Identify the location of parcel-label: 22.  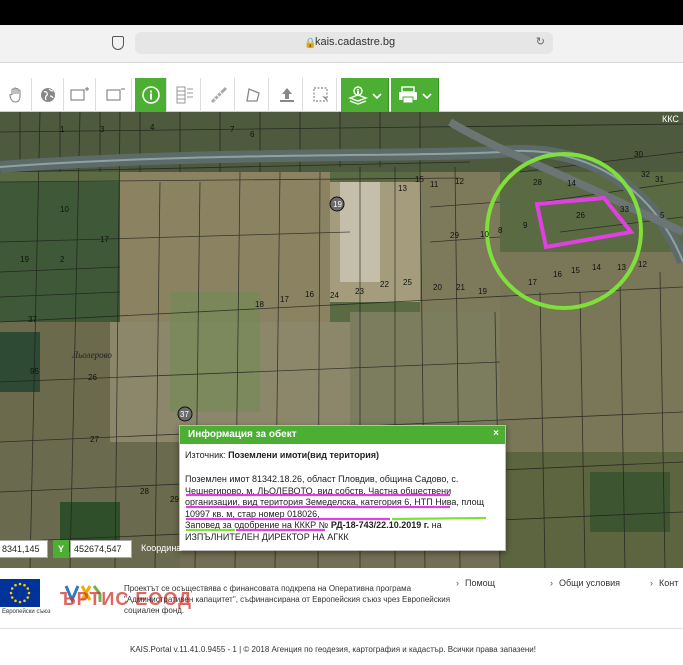
(384, 284).